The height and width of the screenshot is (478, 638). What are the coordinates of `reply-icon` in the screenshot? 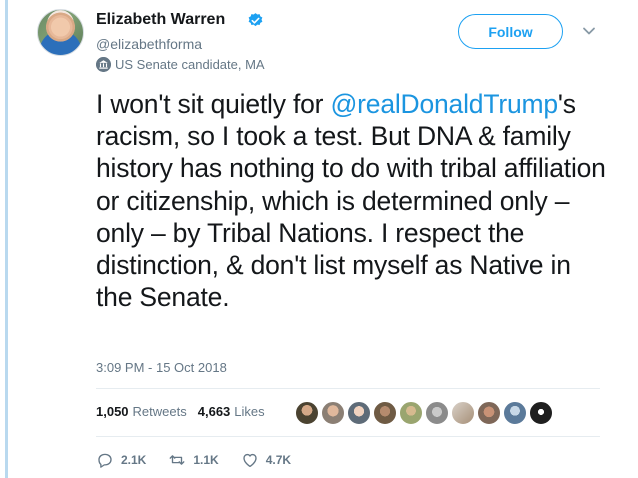 It's located at (105, 460).